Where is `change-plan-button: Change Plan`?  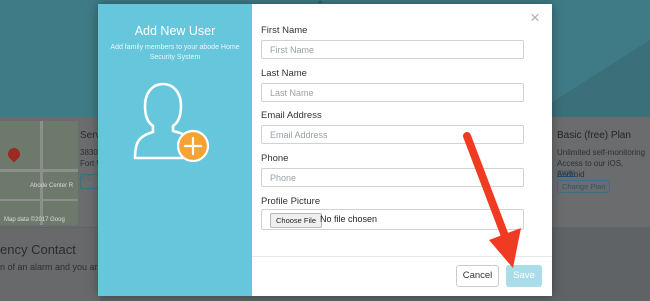 change-plan-button: Change Plan is located at coordinates (584, 186).